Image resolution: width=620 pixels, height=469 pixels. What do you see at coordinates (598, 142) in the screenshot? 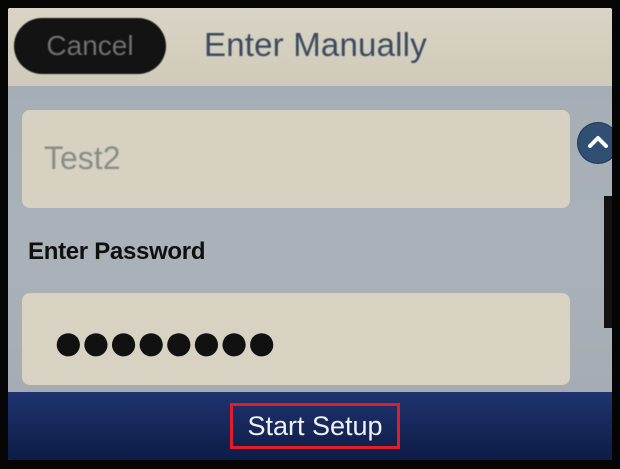
I see `chevron-up-icon` at bounding box center [598, 142].